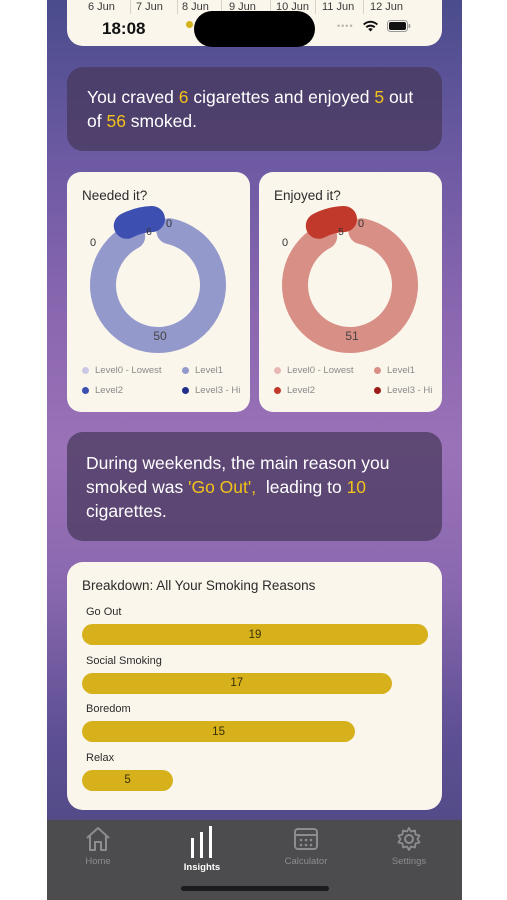 The height and width of the screenshot is (900, 507). What do you see at coordinates (149, 7) in the screenshot?
I see `calendar-date: 7 Jun` at bounding box center [149, 7].